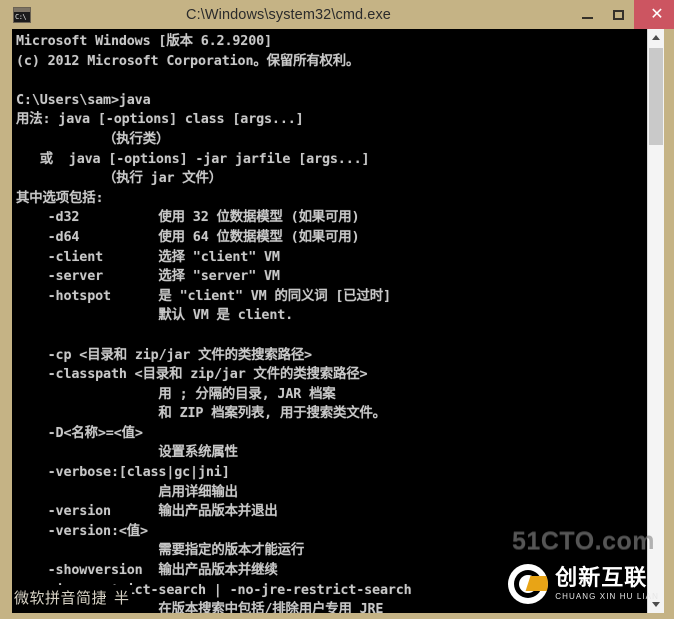 This screenshot has height=619, width=674. I want to click on console-line: C:\Users\sam>java, so click(83, 100).